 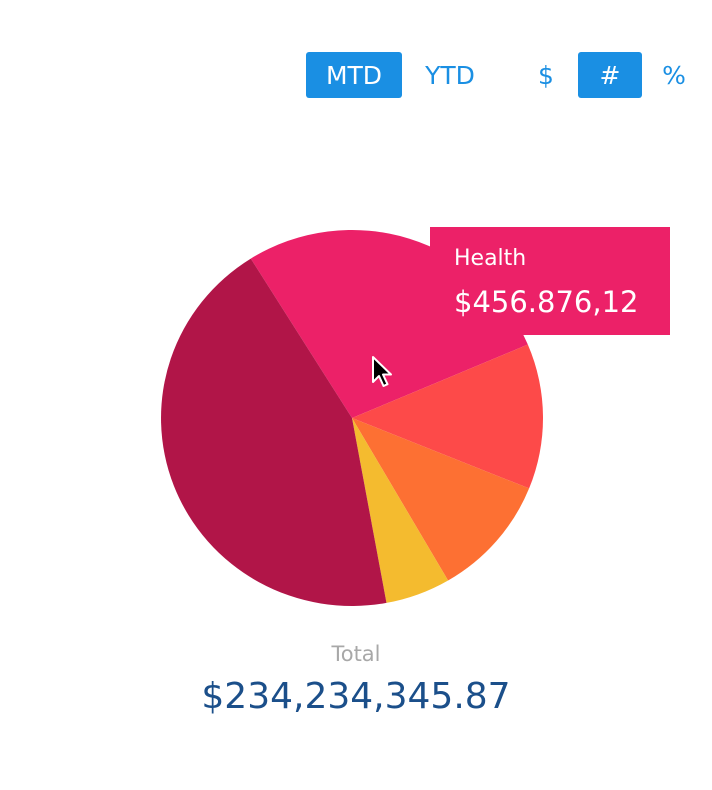 I want to click on total-label: Total, so click(x=356, y=654).